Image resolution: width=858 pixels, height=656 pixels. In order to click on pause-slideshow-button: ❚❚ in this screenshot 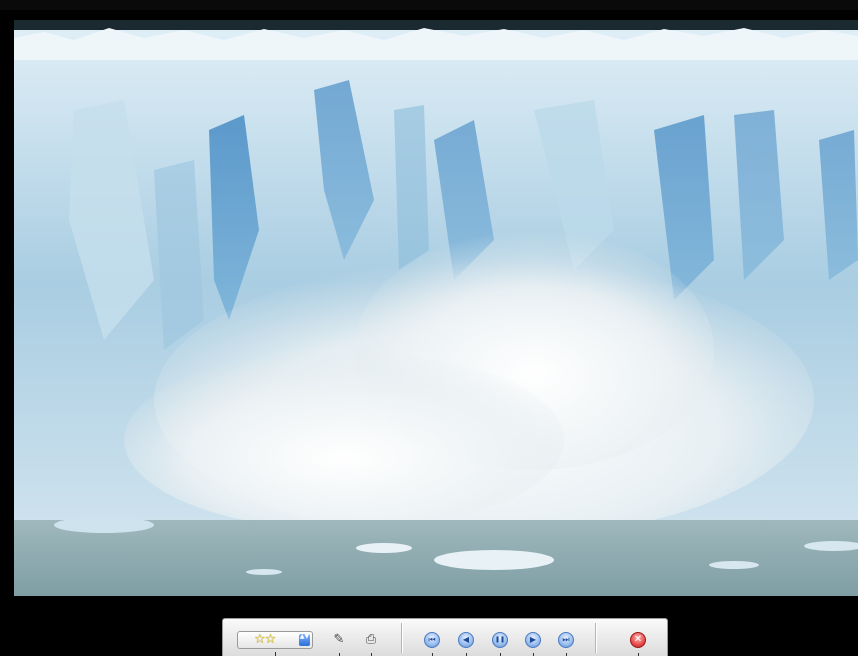, I will do `click(500, 643)`.